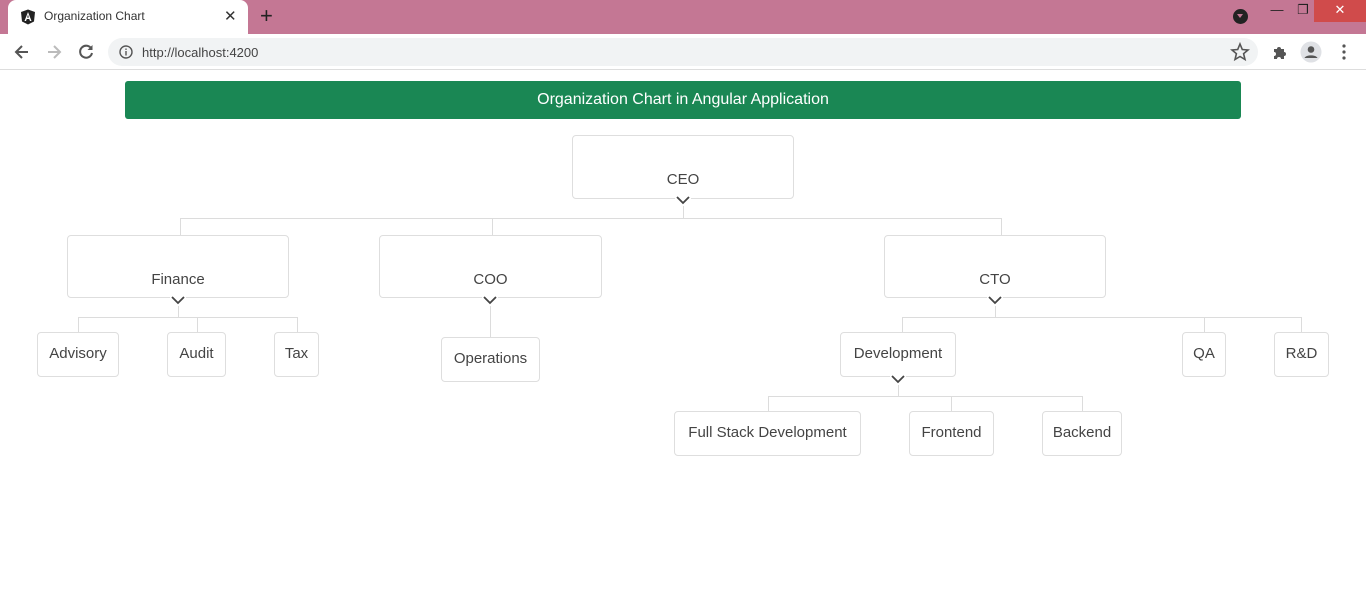  What do you see at coordinates (1280, 52) in the screenshot?
I see `puzzle-icon` at bounding box center [1280, 52].